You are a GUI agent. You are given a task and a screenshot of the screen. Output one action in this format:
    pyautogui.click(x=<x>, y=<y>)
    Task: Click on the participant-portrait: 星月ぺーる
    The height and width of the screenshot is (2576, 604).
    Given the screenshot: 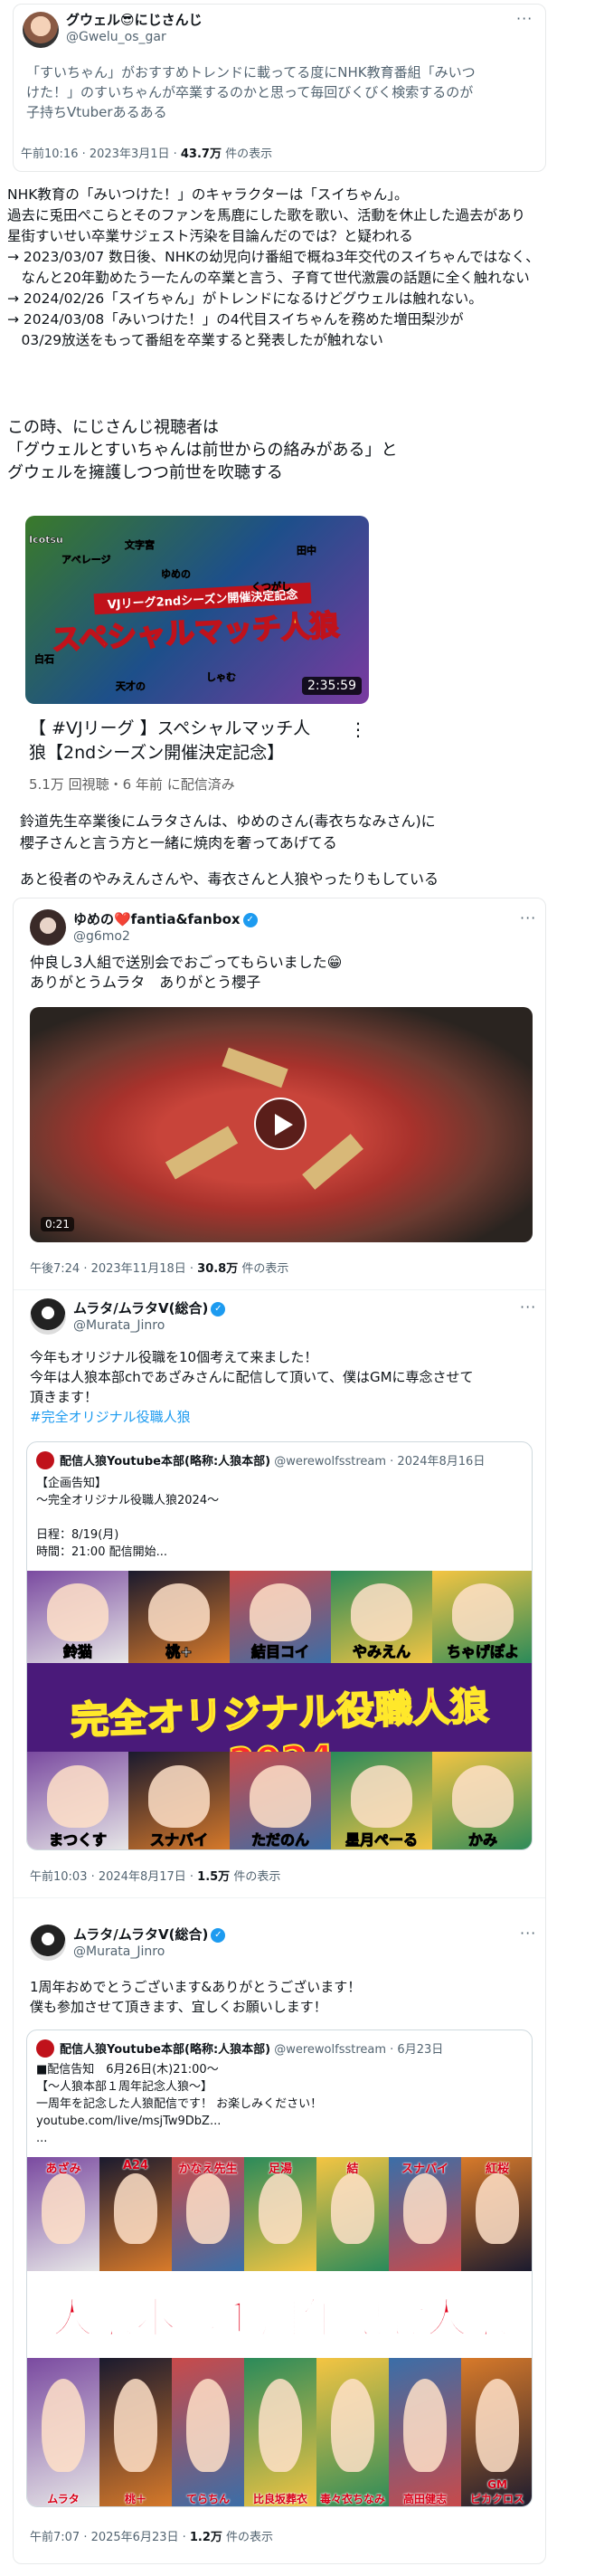 What is the action you would take?
    pyautogui.click(x=382, y=1800)
    